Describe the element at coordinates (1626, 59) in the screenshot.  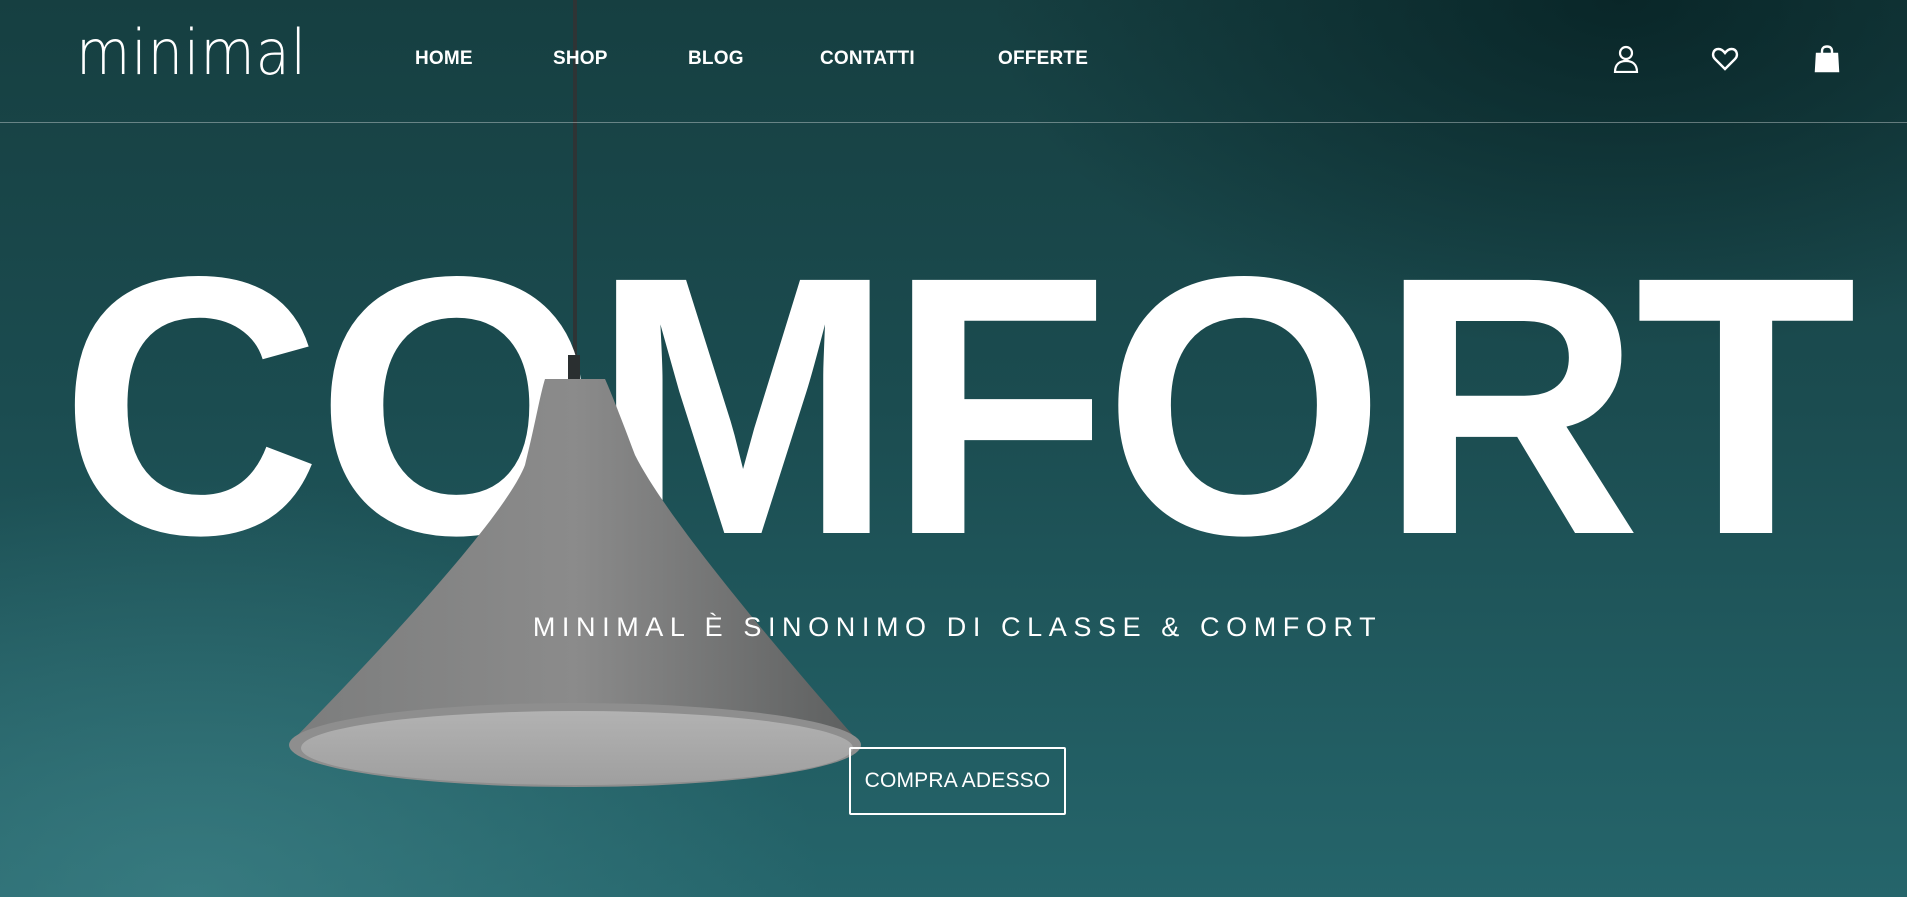
I see `user-icon` at that location.